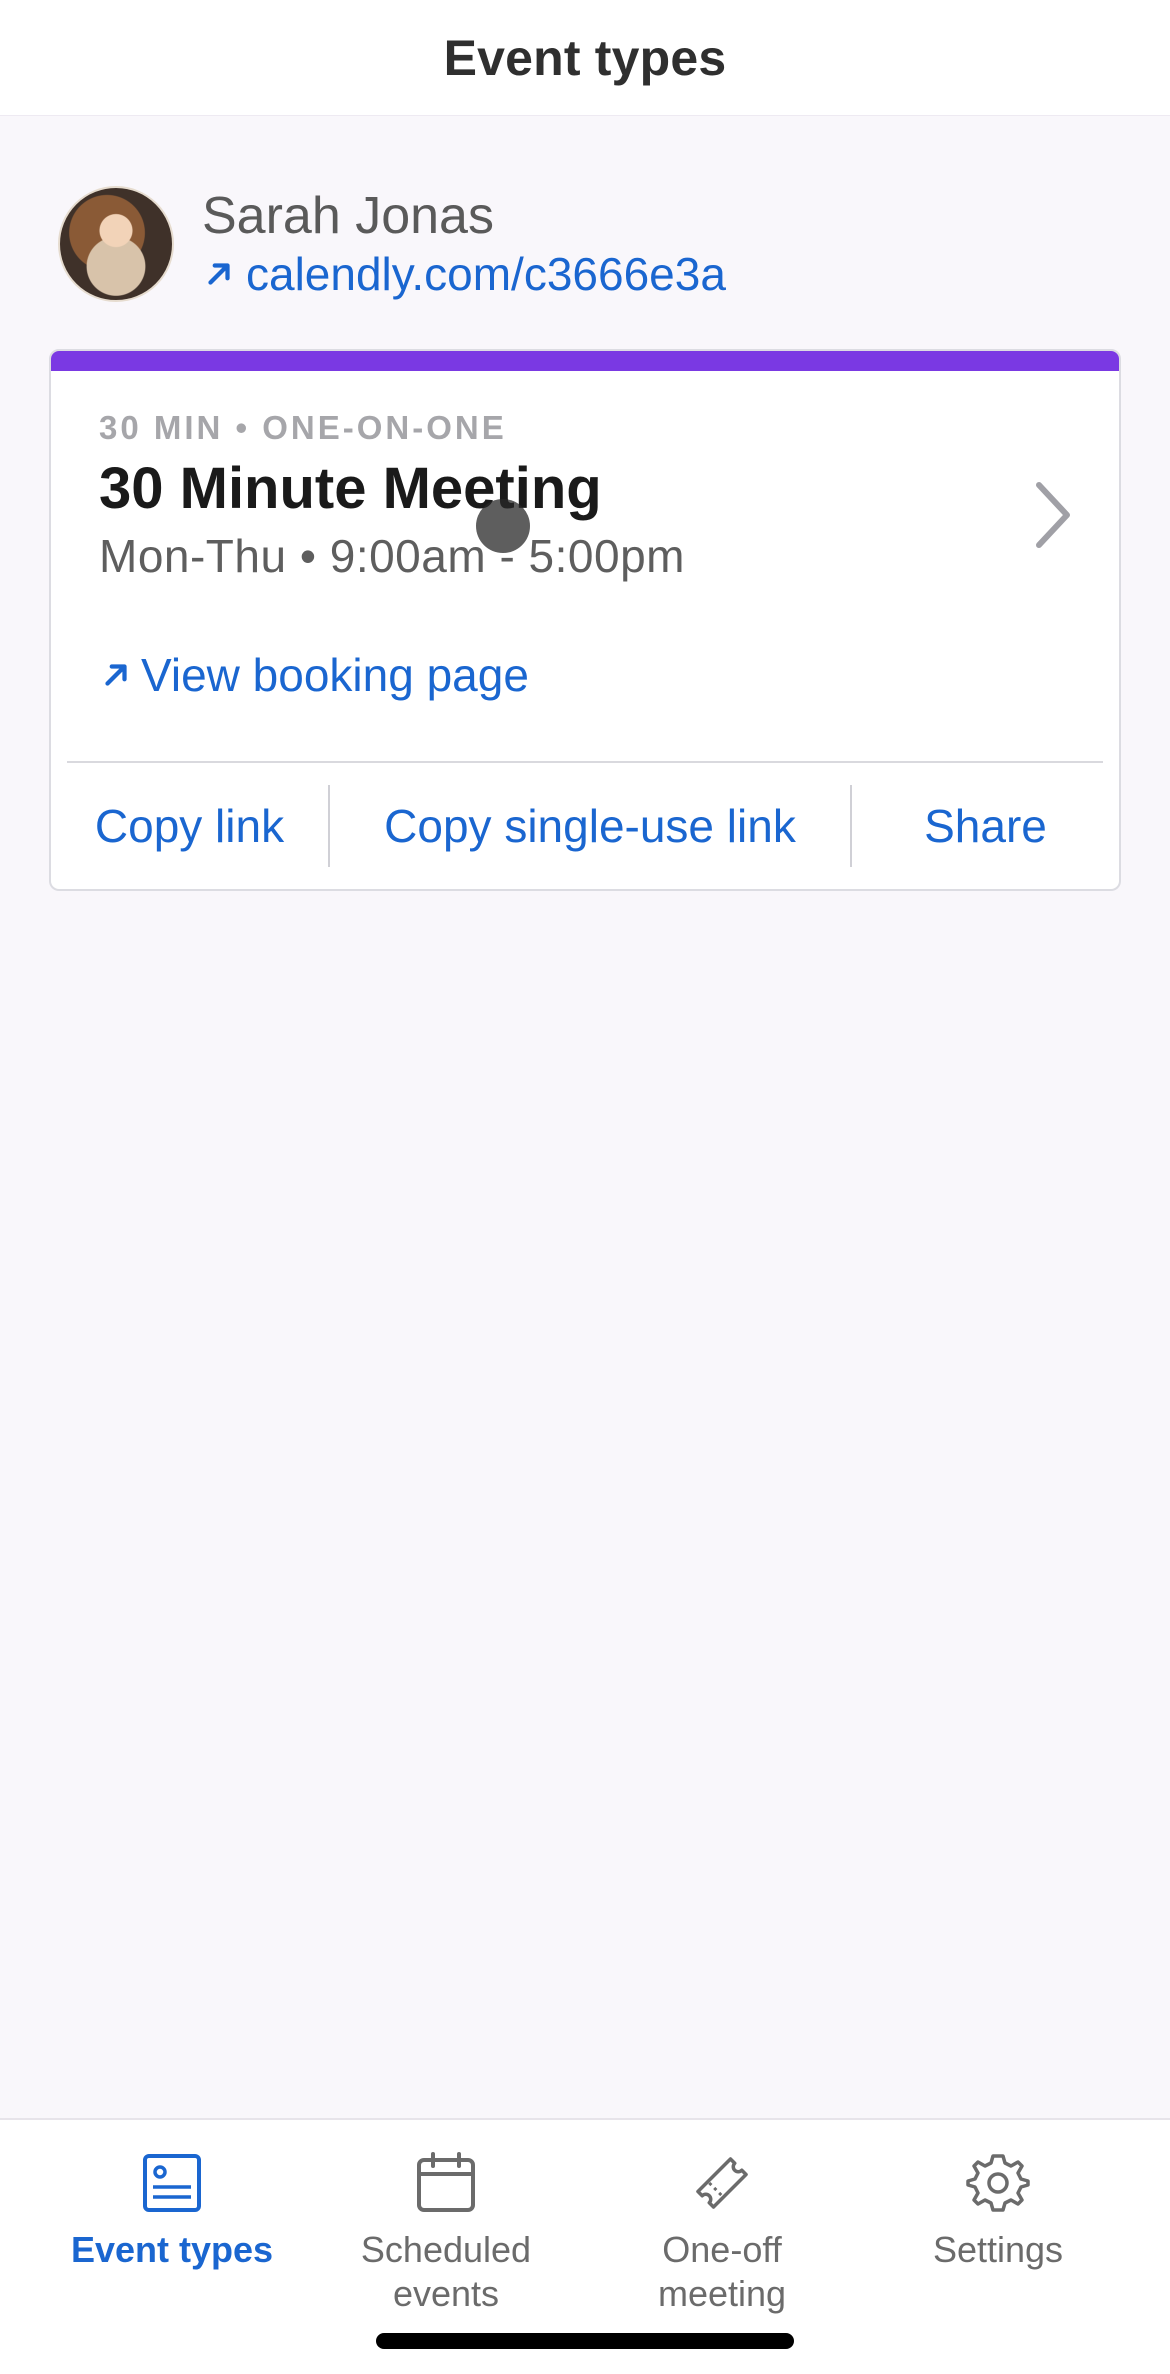 This screenshot has height=2374, width=1170. I want to click on share-button: Share, so click(985, 826).